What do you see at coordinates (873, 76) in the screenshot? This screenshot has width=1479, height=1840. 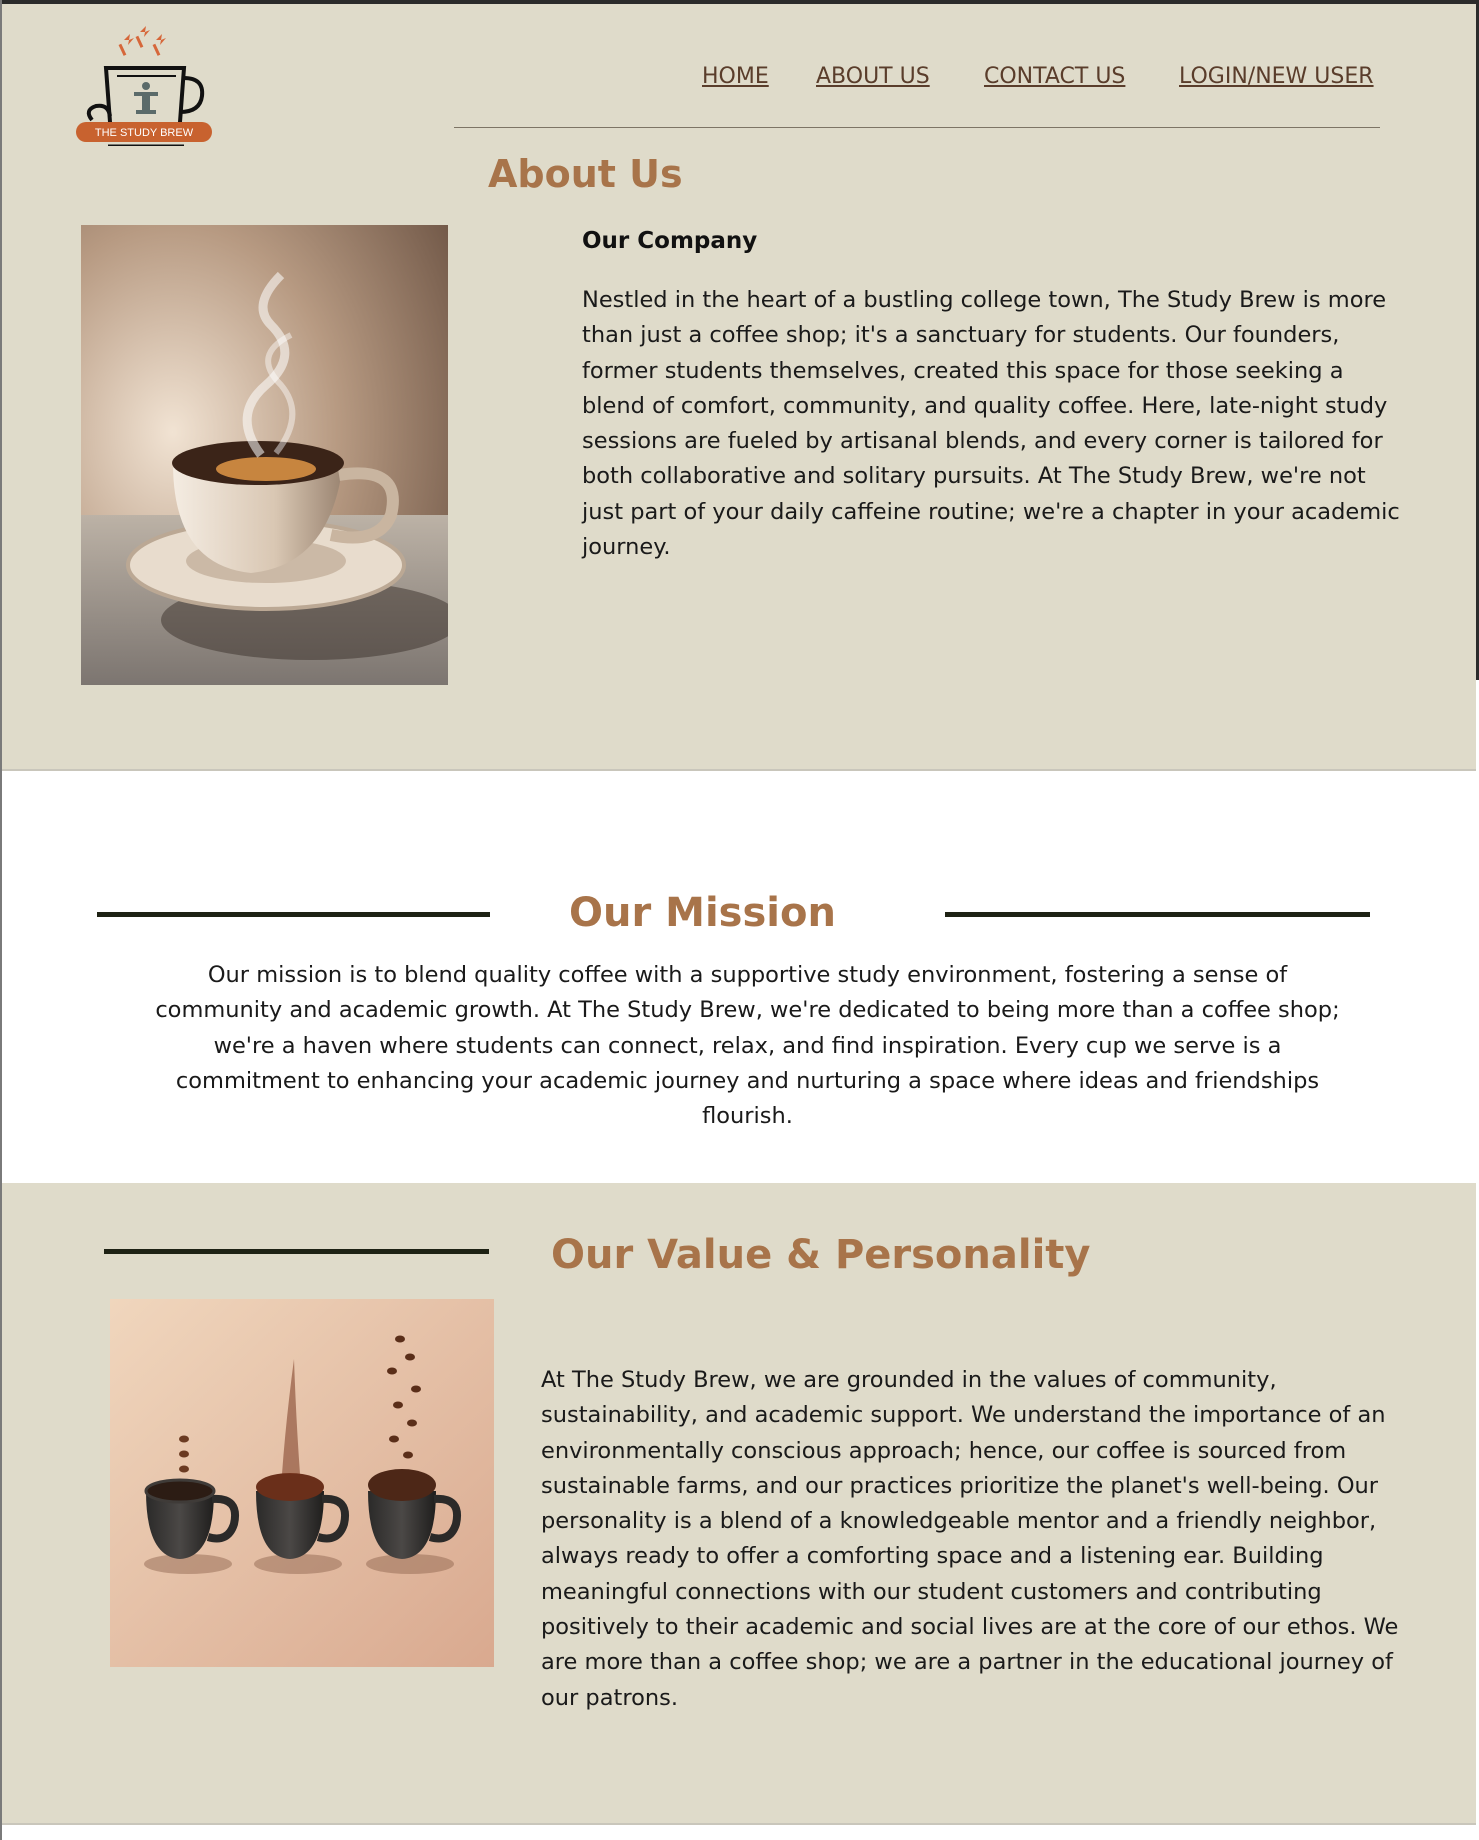 I see `nav-about-us-link: ABOUT US` at bounding box center [873, 76].